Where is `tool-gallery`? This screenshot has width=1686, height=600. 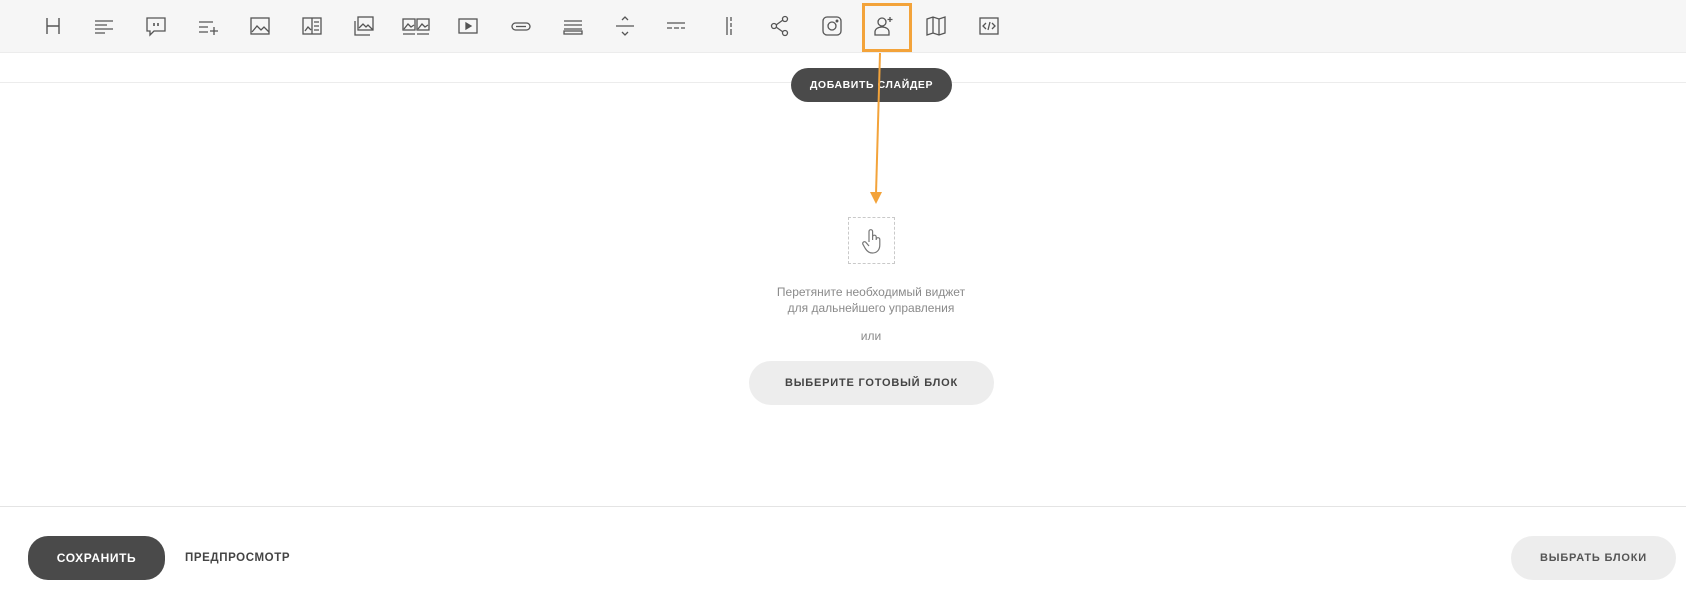 tool-gallery is located at coordinates (364, 26).